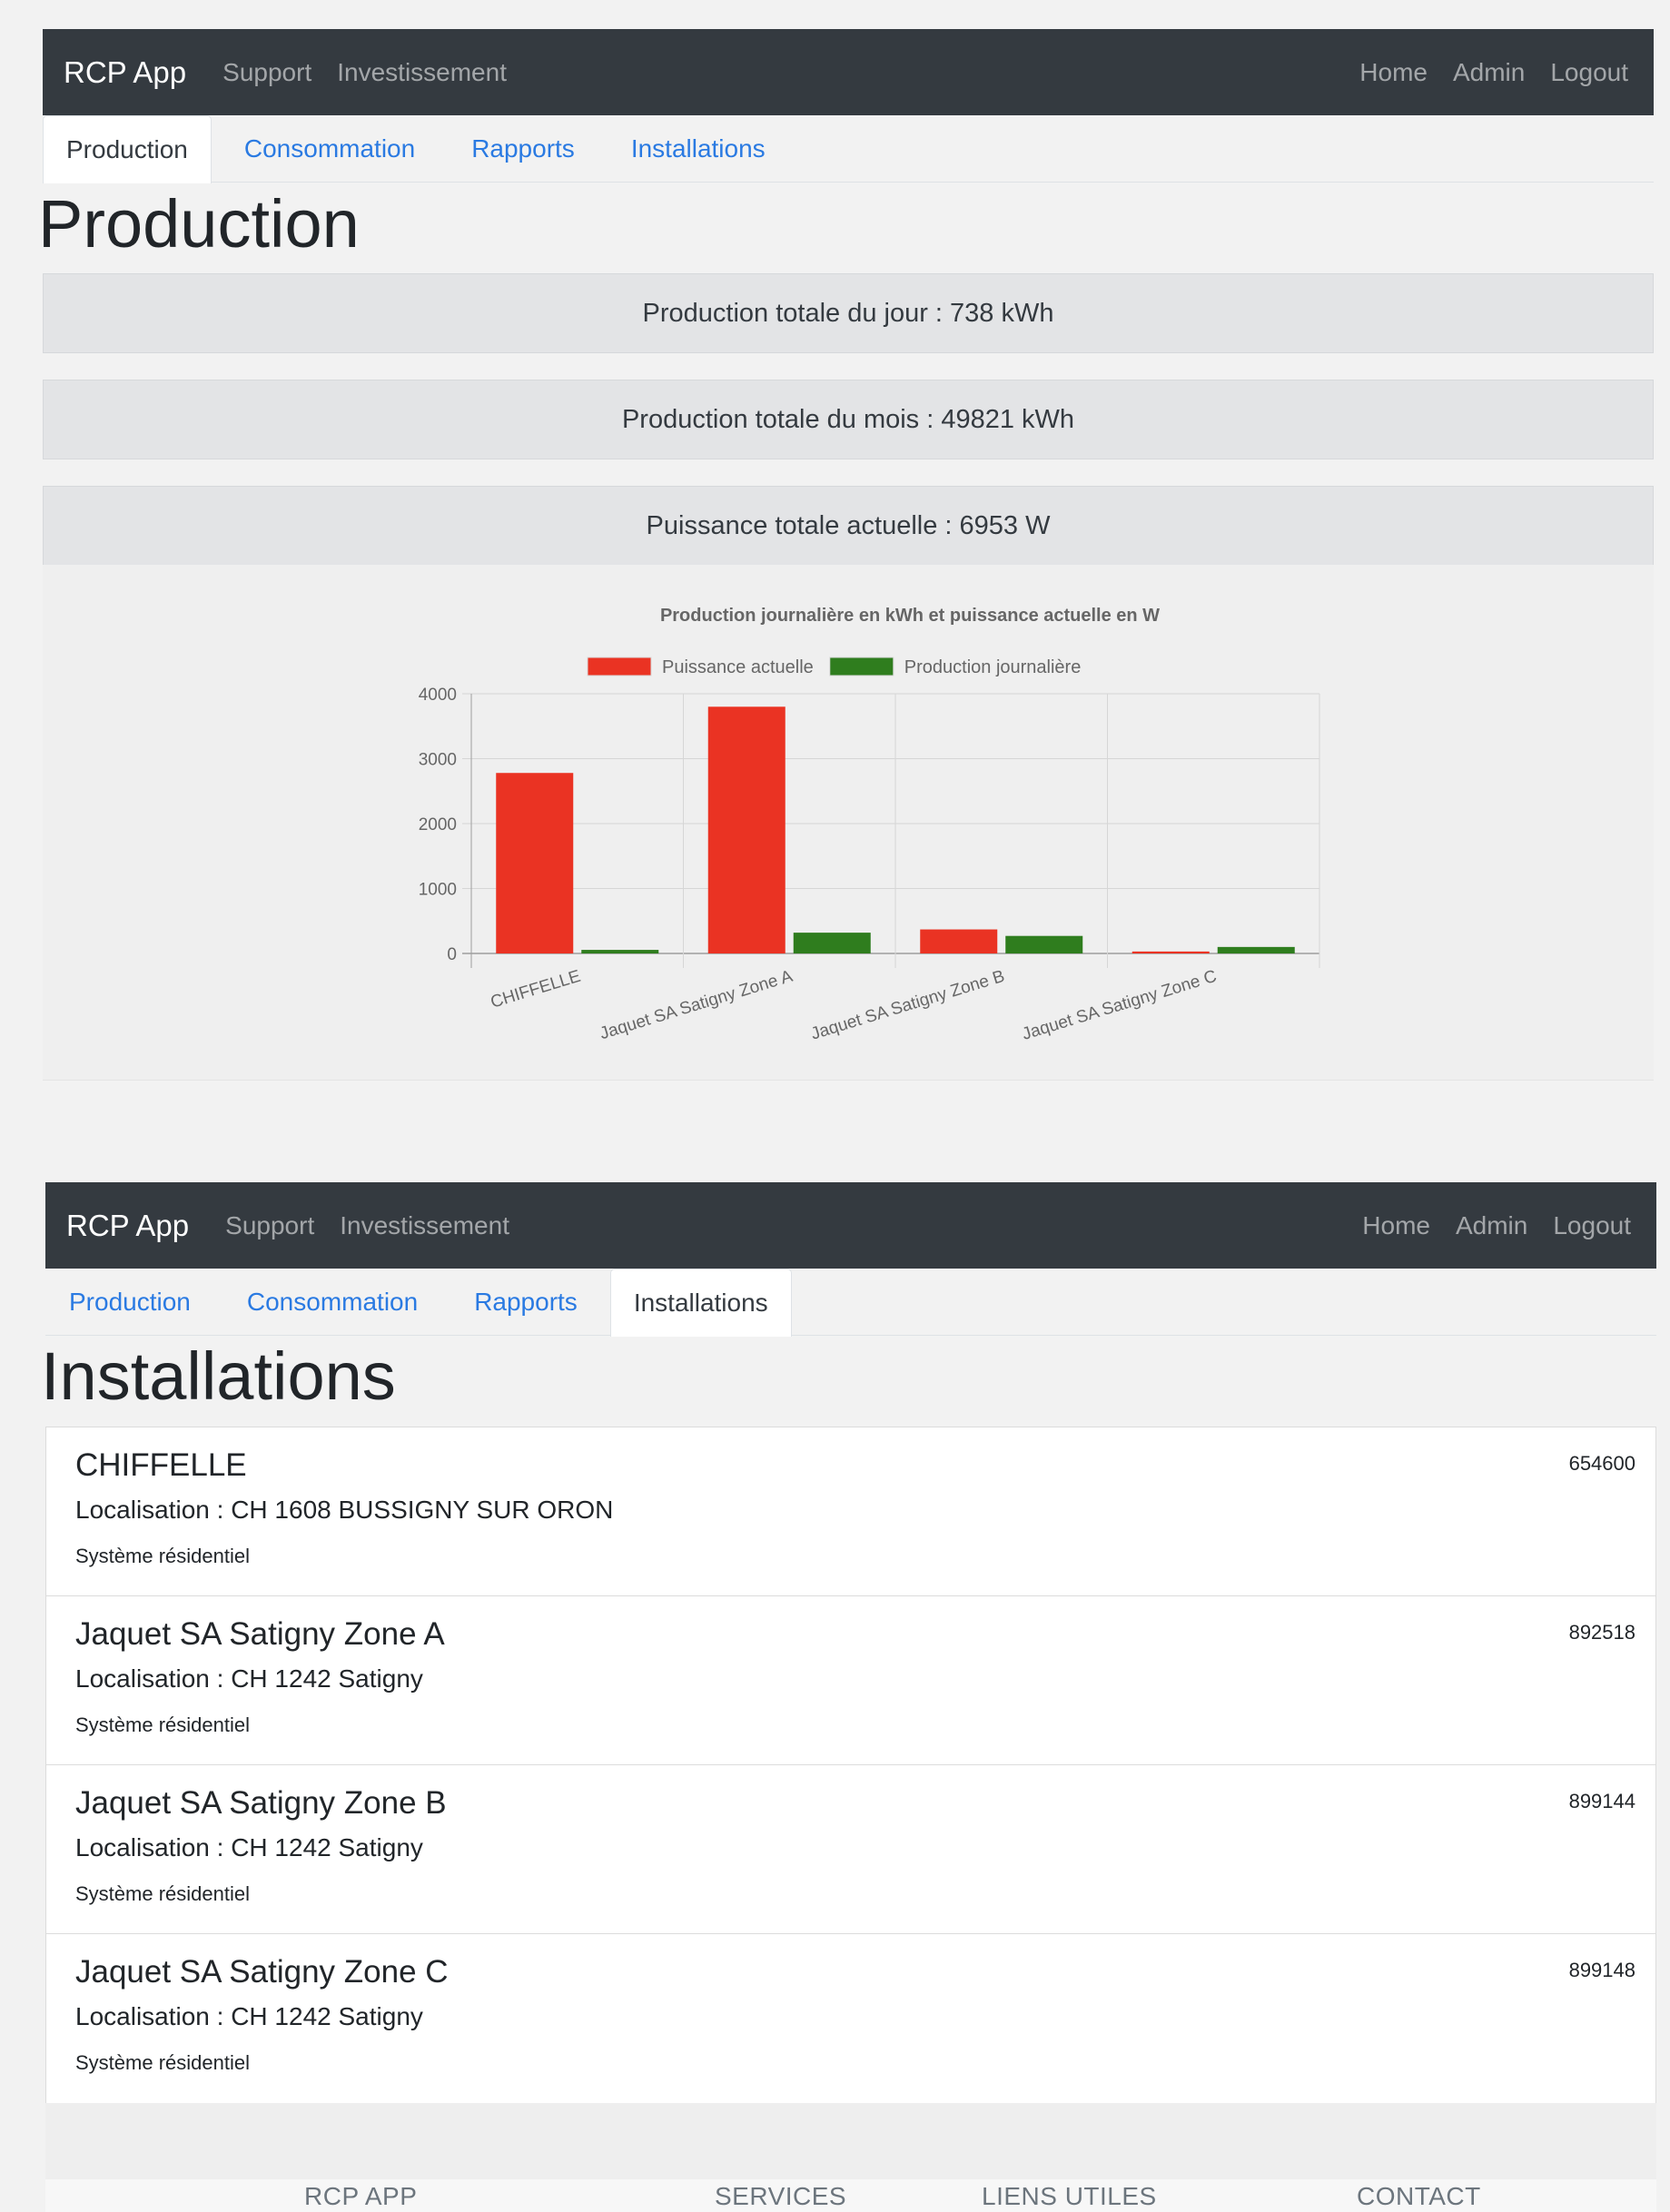  Describe the element at coordinates (525, 1302) in the screenshot. I see `tab-rapports-2: Rapports` at that location.